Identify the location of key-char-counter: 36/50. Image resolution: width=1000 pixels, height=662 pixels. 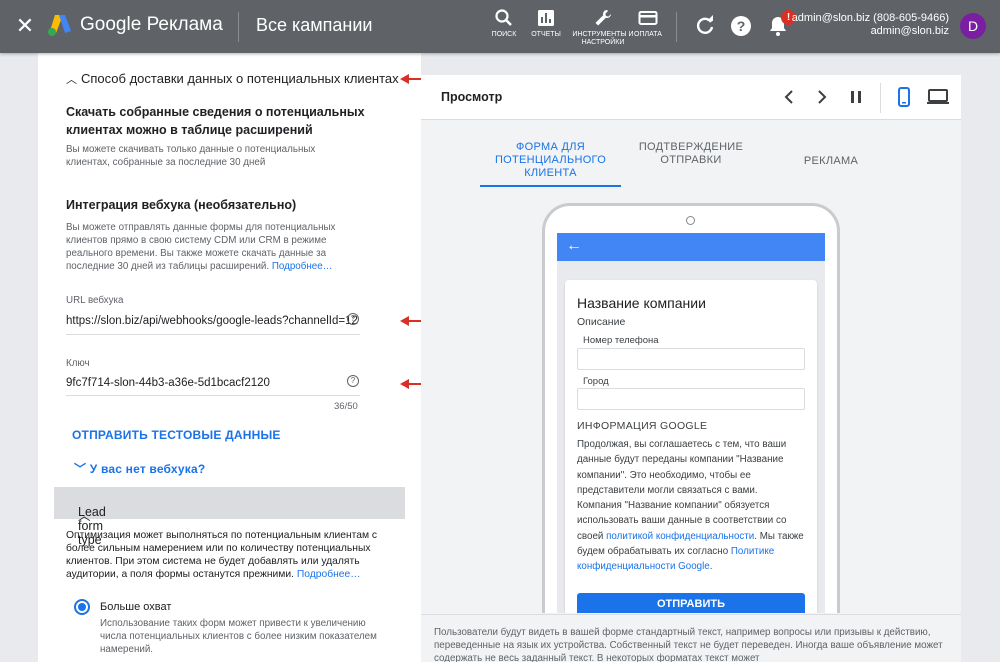
(346, 406).